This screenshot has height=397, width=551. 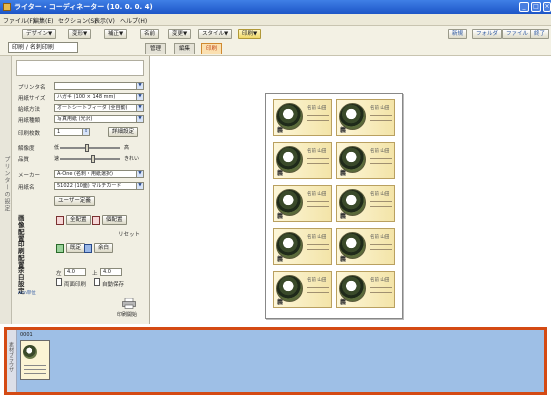 What do you see at coordinates (99, 119) in the screenshot?
I see `paper-type-select: 写真用紙 (光沢) ▼` at bounding box center [99, 119].